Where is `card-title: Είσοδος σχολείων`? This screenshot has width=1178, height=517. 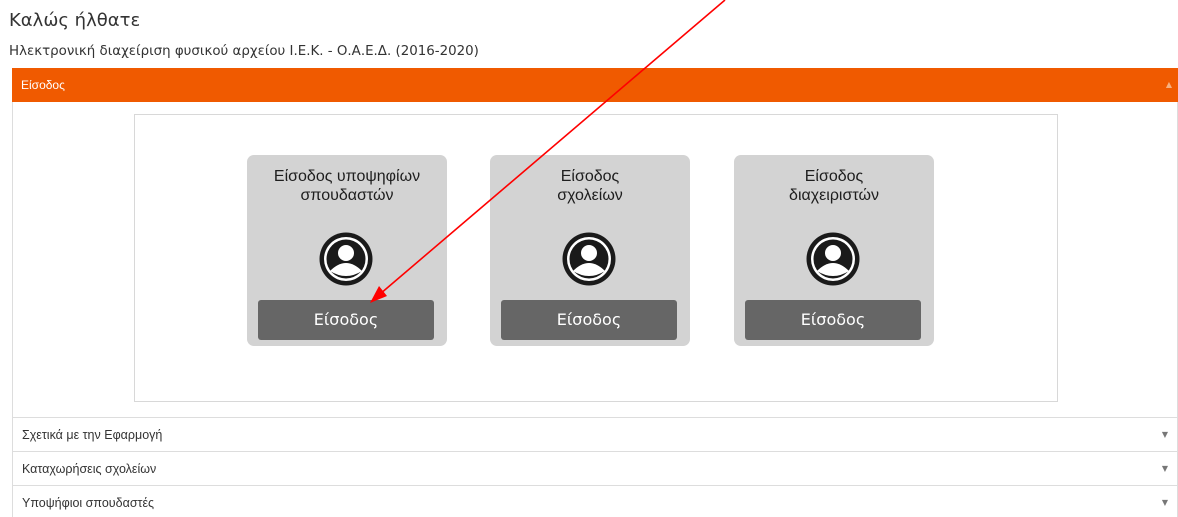
card-title: Είσοδος σχολείων is located at coordinates (590, 186).